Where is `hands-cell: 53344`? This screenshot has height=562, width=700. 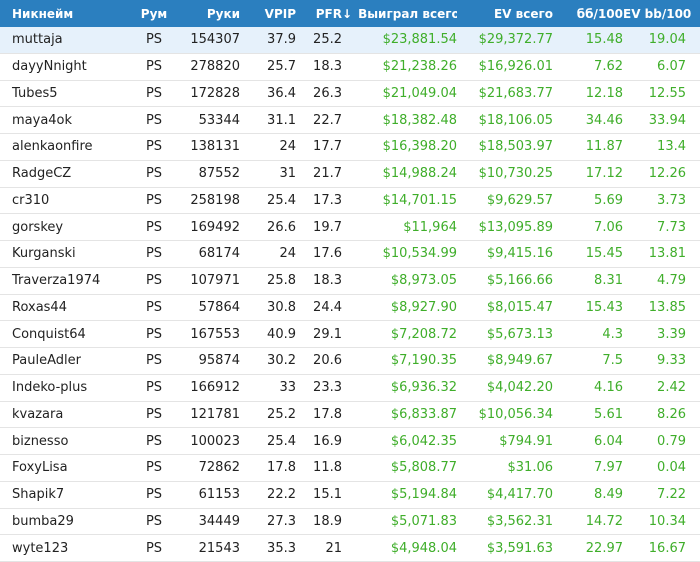 hands-cell: 53344 is located at coordinates (219, 120).